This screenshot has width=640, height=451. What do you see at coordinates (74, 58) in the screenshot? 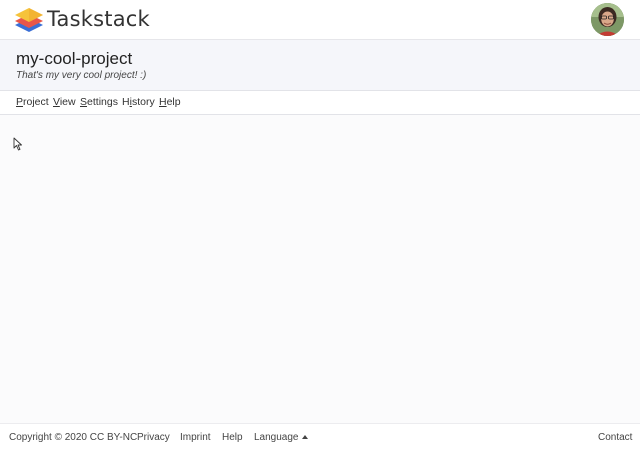
I see `project-title: my-cool-project` at bounding box center [74, 58].